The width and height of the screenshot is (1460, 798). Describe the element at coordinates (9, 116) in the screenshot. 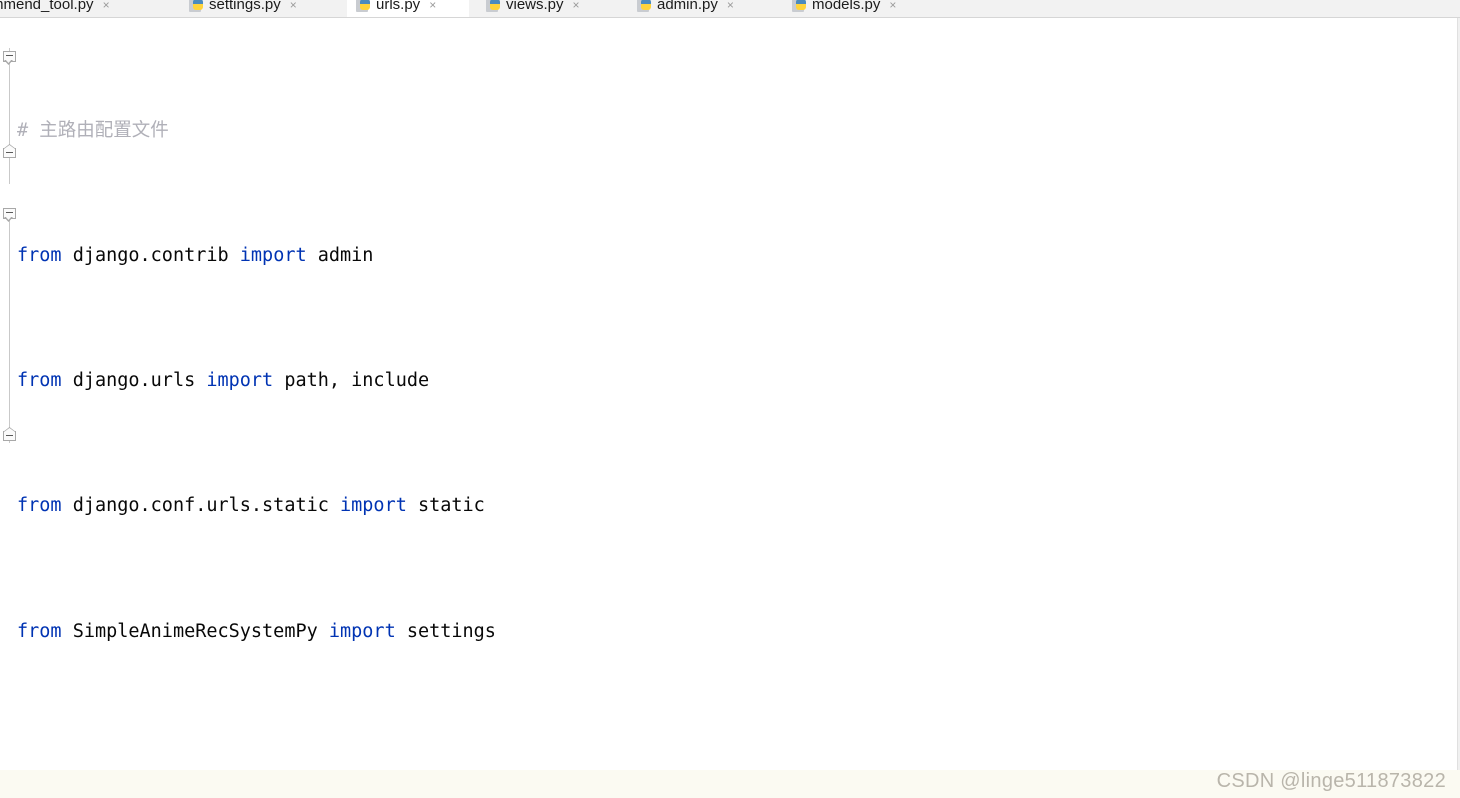

I see `fold-rail-imports` at that location.